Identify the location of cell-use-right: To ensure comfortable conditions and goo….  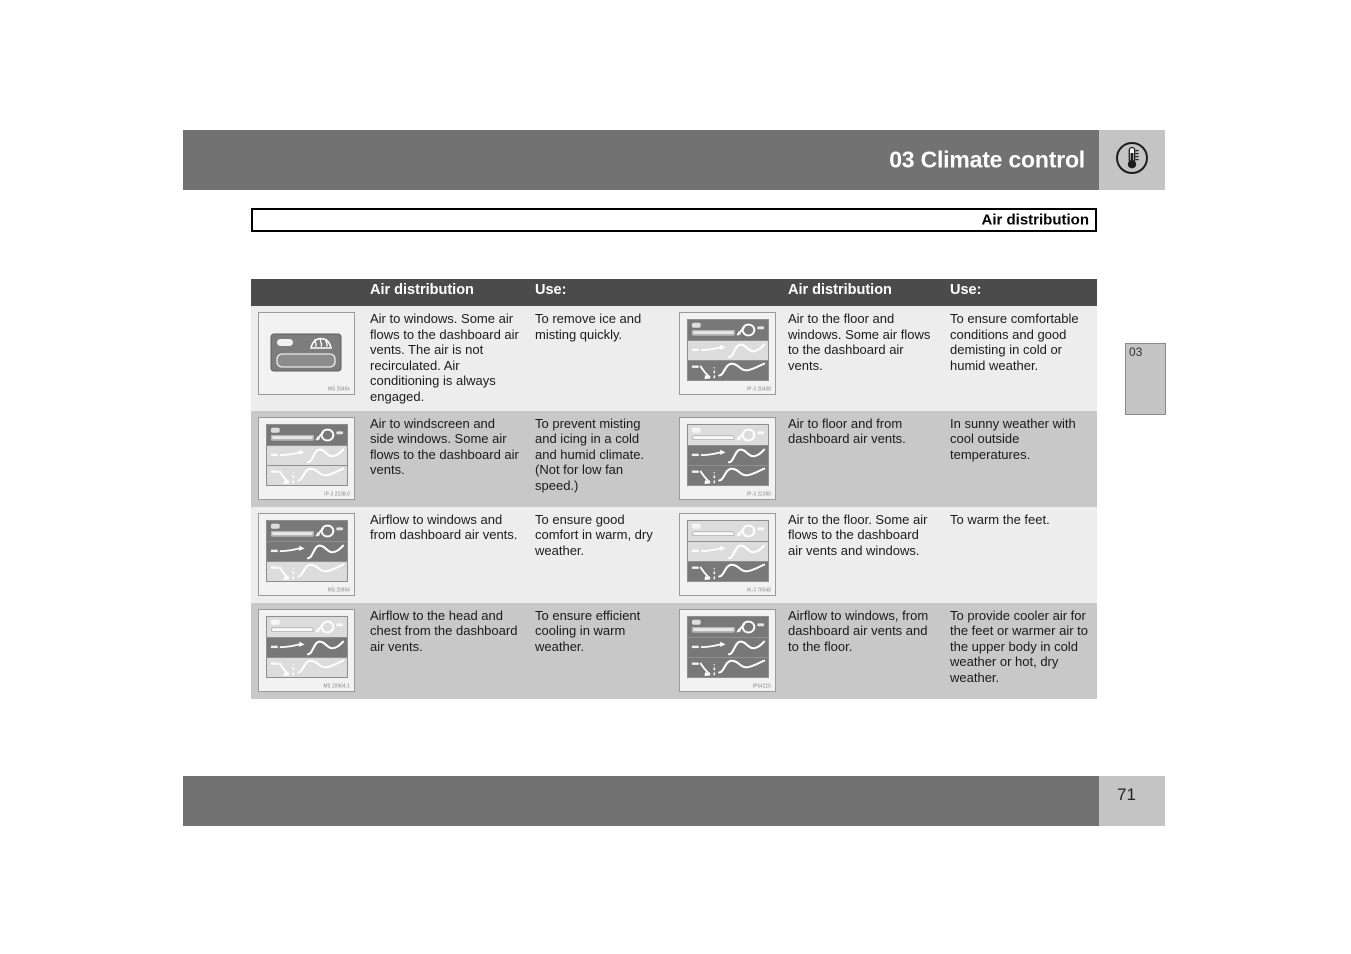
(1020, 358).